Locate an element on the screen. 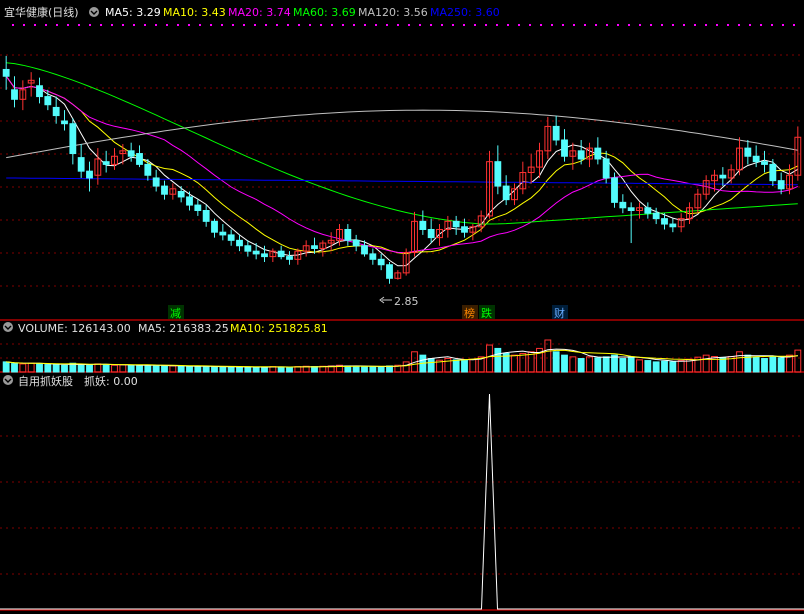 The width and height of the screenshot is (804, 614). event-tag-finance: 财 is located at coordinates (560, 312).